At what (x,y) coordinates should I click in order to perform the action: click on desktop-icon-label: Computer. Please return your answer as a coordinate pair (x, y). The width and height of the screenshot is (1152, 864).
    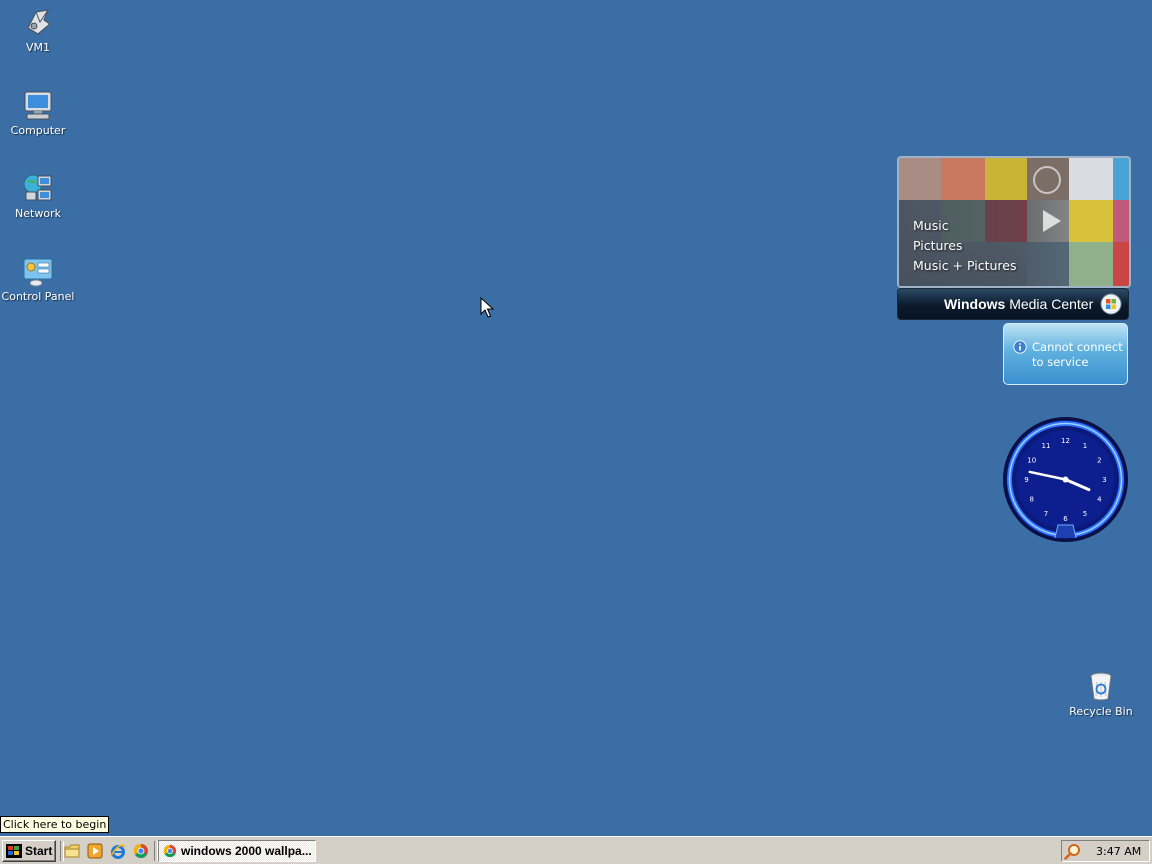
    Looking at the image, I should click on (38, 130).